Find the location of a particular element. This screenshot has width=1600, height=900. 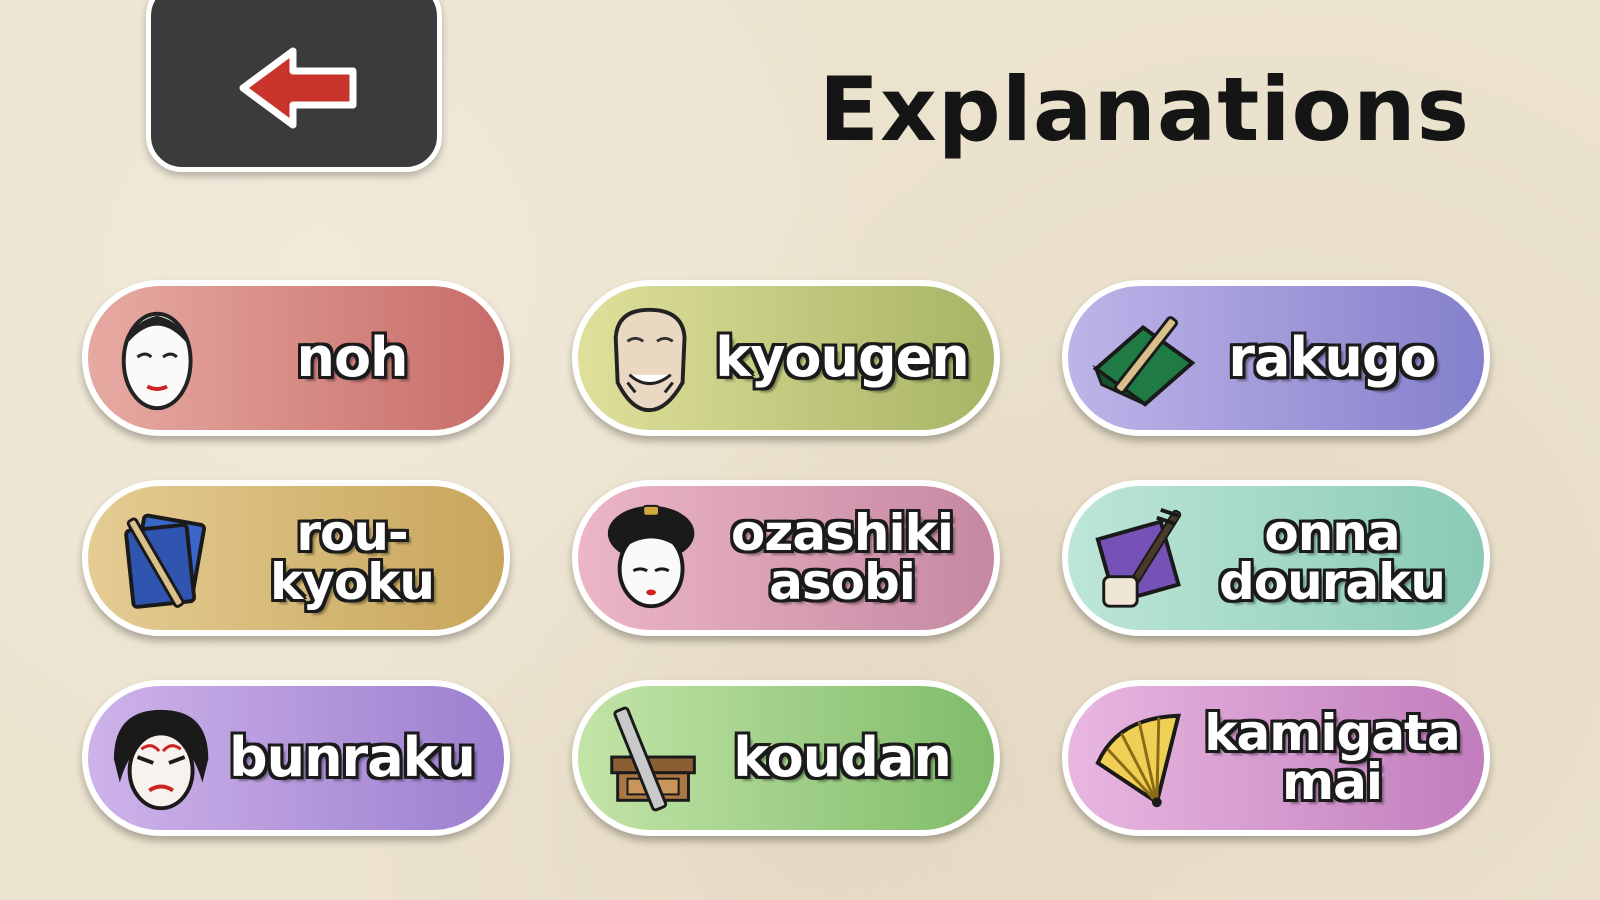

fan-cushion-icon is located at coordinates (1144, 361).